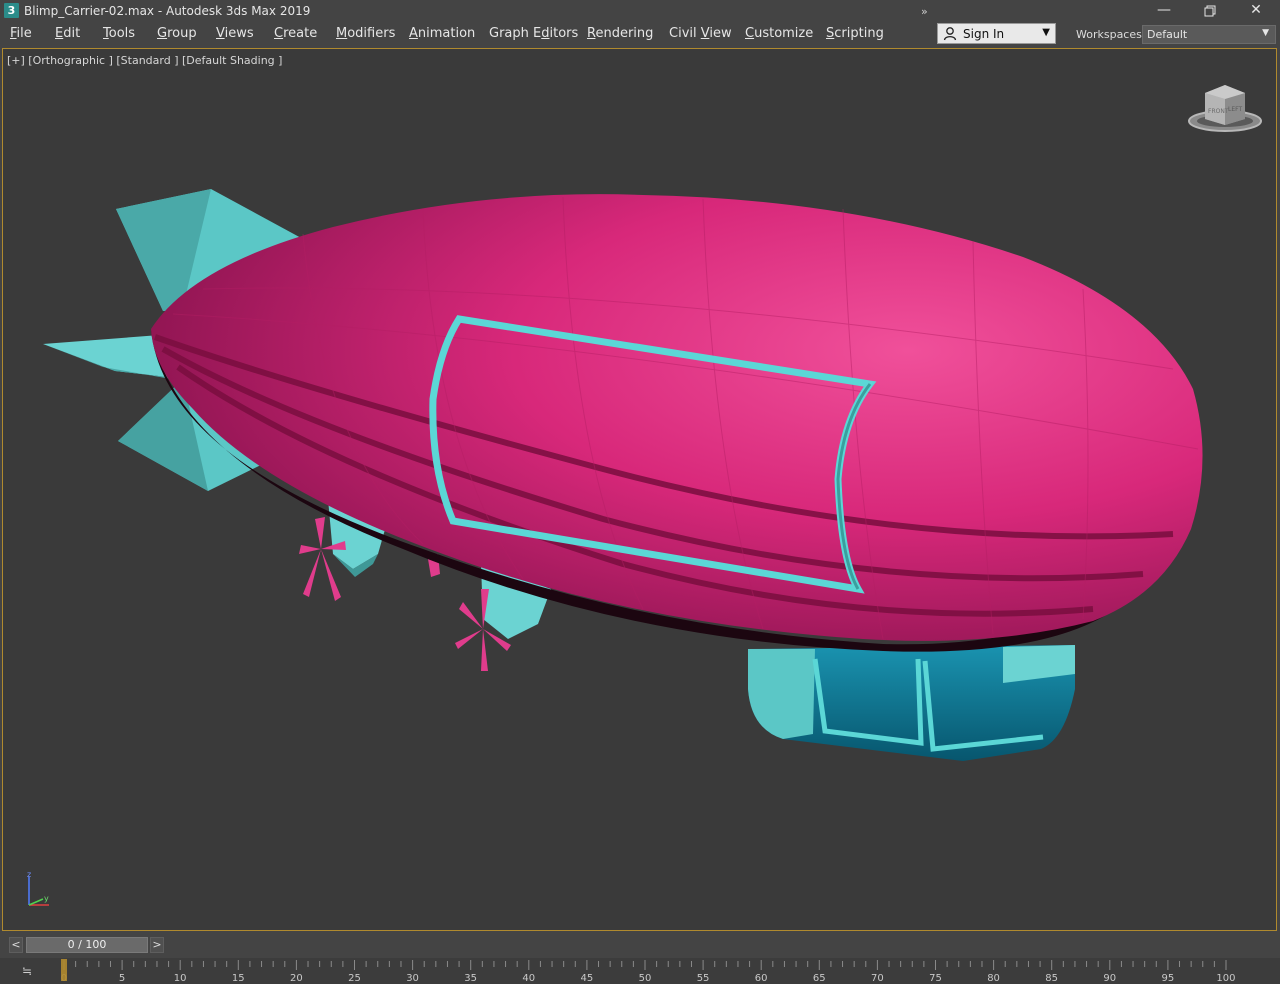 This screenshot has height=984, width=1280. What do you see at coordinates (1225, 978) in the screenshot?
I see `frame-tick-label: 100` at bounding box center [1225, 978].